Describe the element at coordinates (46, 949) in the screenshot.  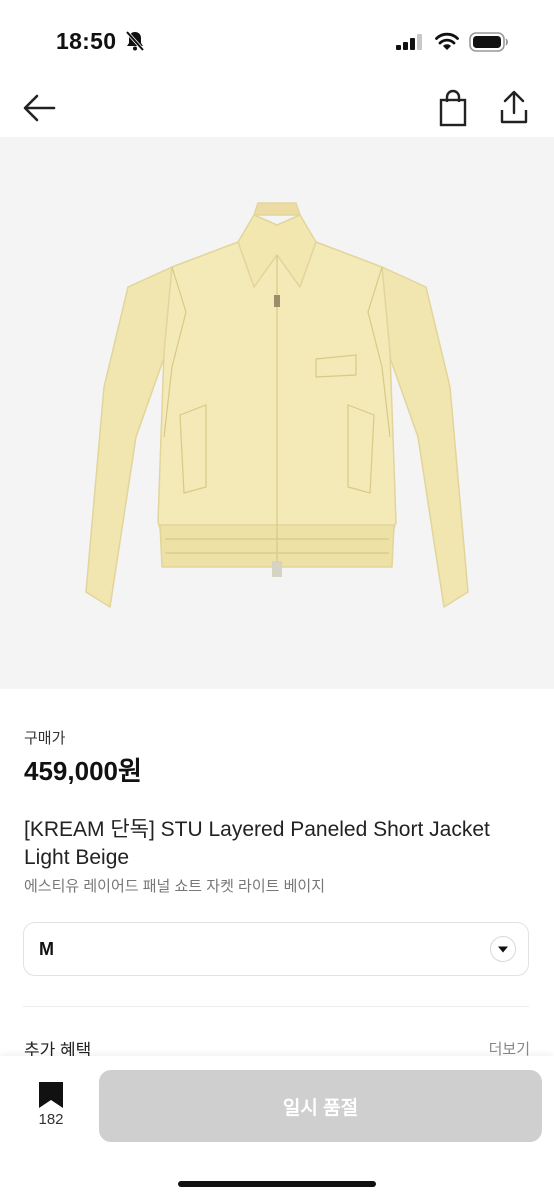
I see `size-value: M` at that location.